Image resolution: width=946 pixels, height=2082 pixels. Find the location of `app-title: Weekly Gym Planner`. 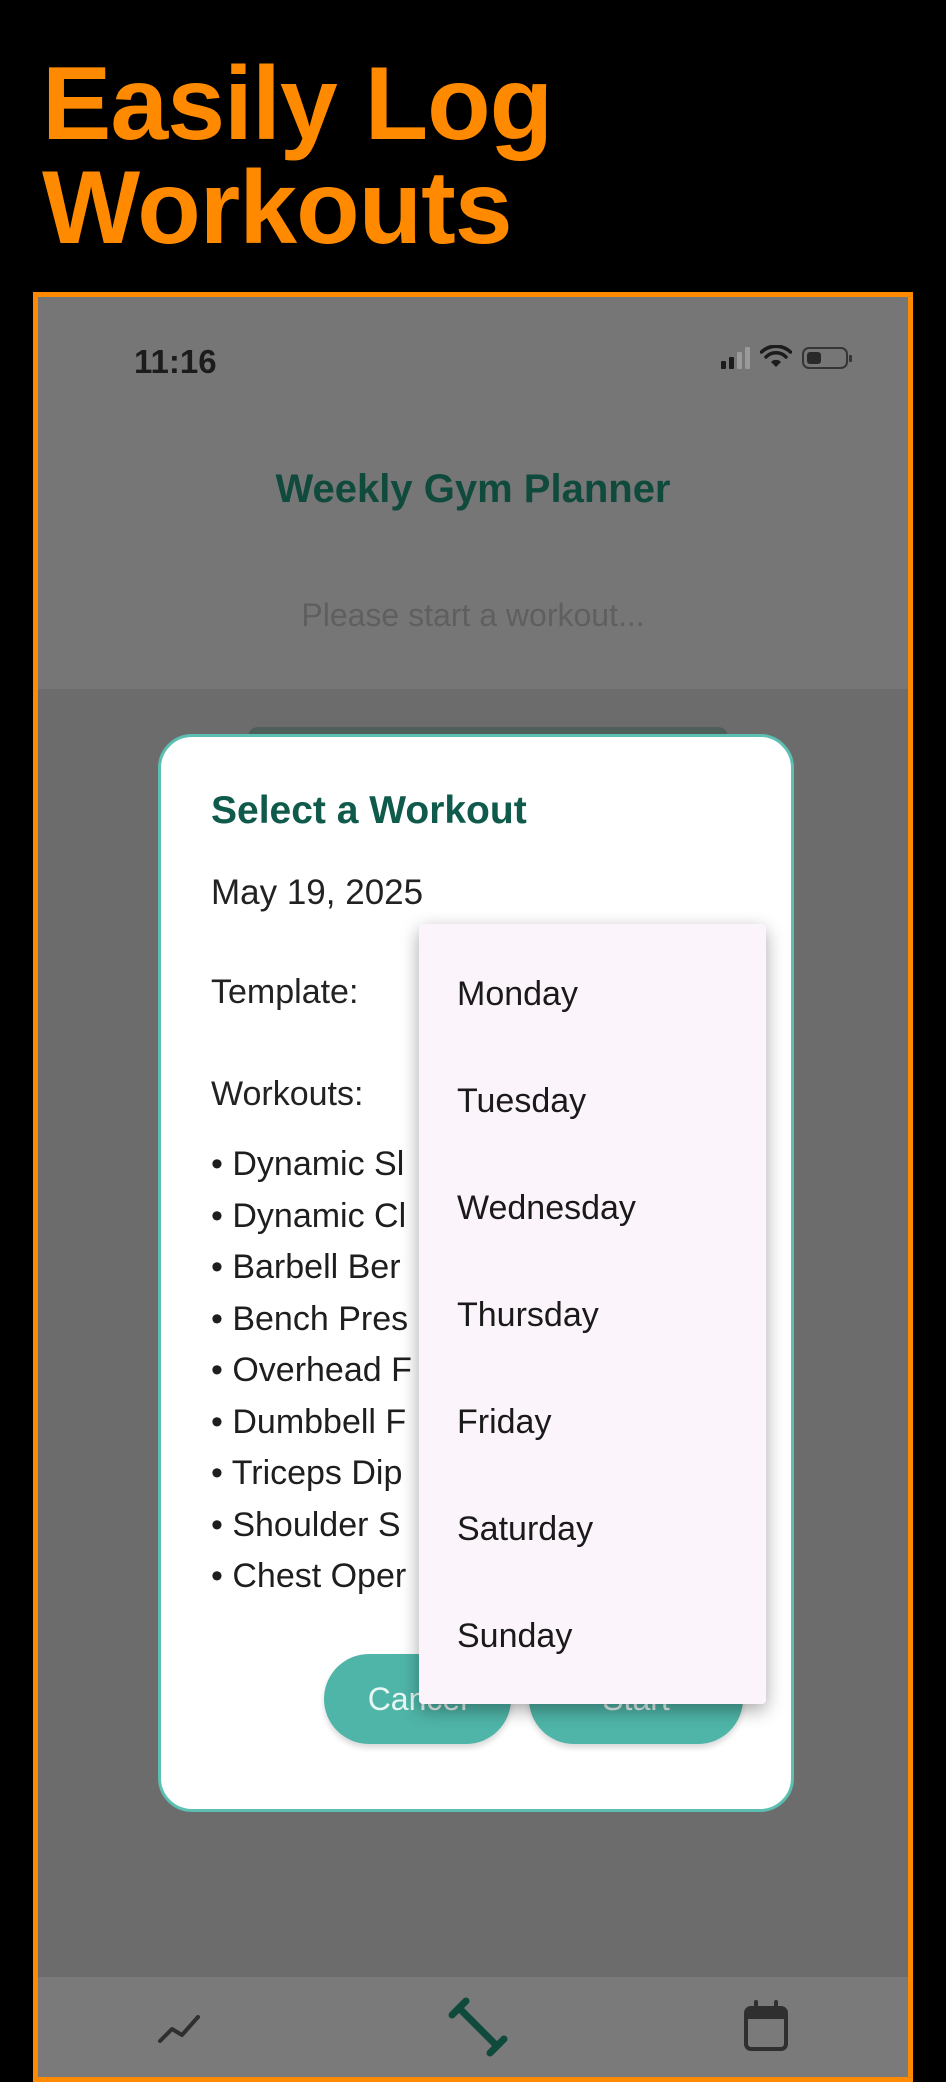

app-title: Weekly Gym Planner is located at coordinates (473, 489).